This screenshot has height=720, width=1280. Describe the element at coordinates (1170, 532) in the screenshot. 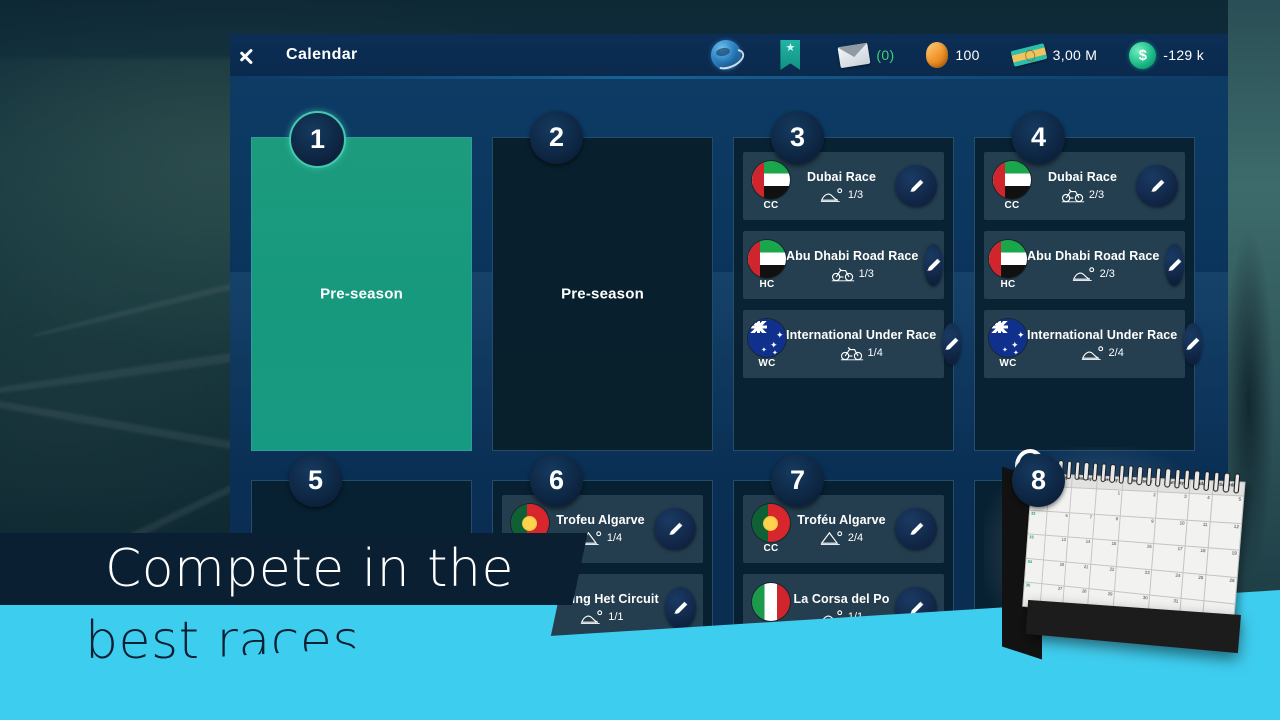

I see `calendar-day-cell: 10` at that location.